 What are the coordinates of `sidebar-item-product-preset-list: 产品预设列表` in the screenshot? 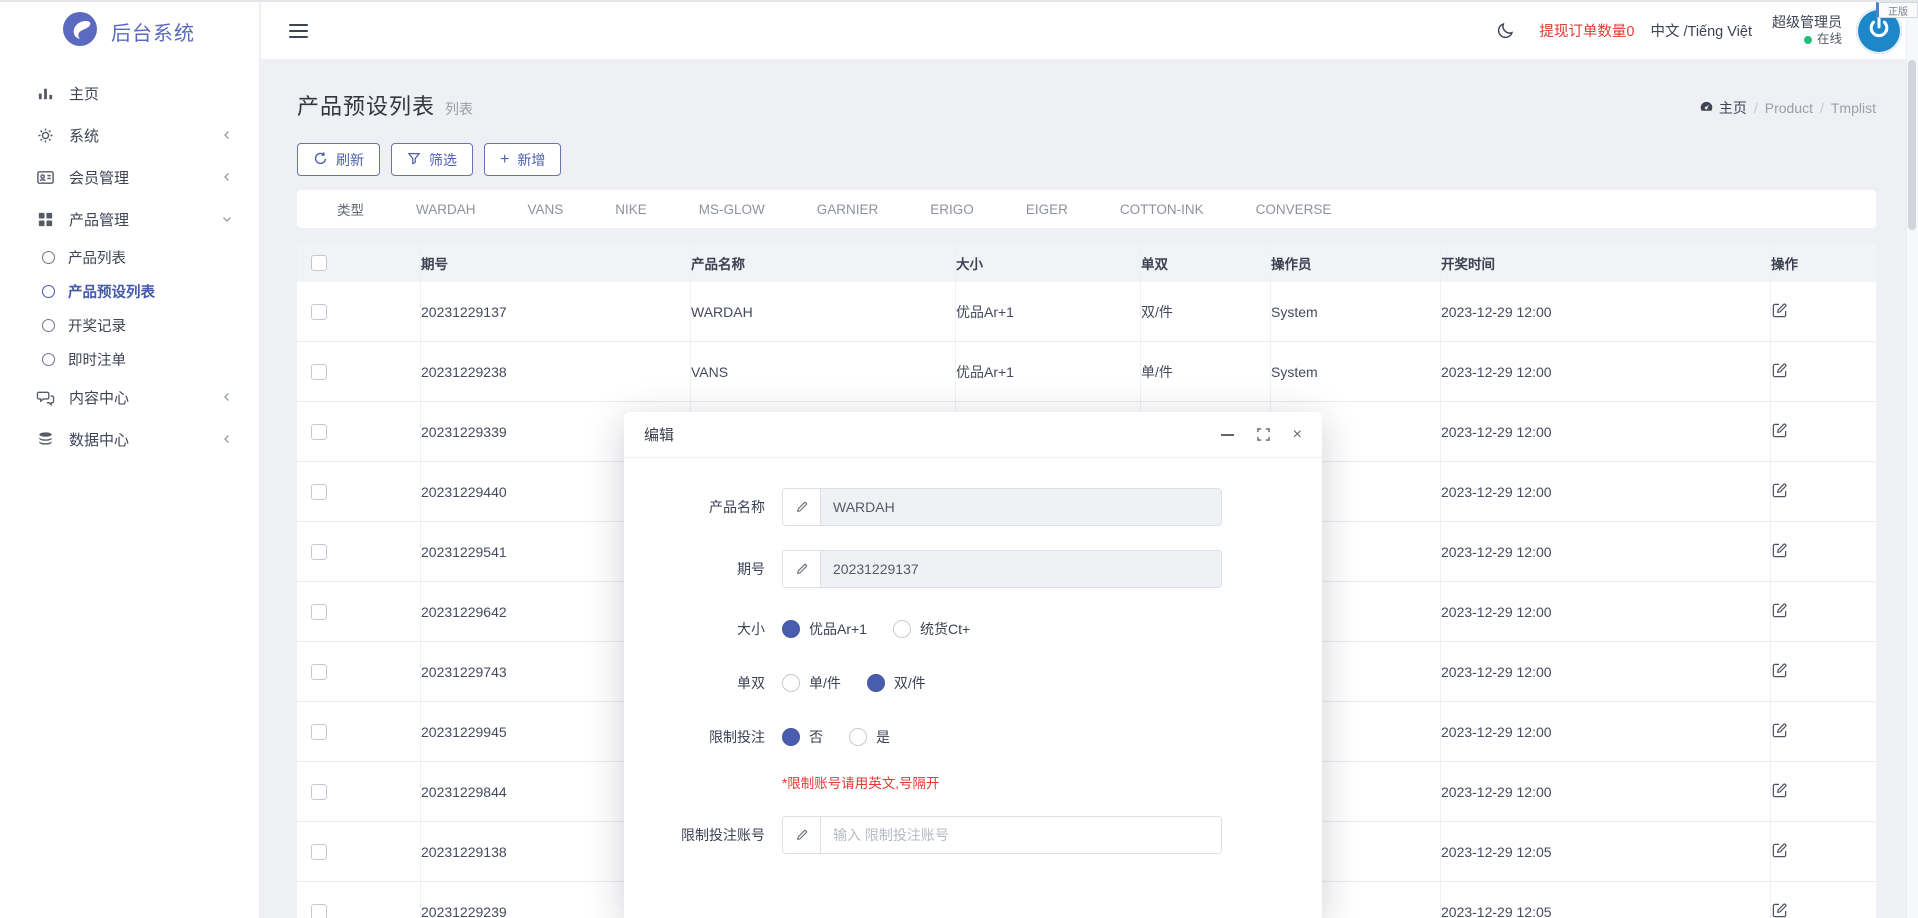 It's located at (129, 291).